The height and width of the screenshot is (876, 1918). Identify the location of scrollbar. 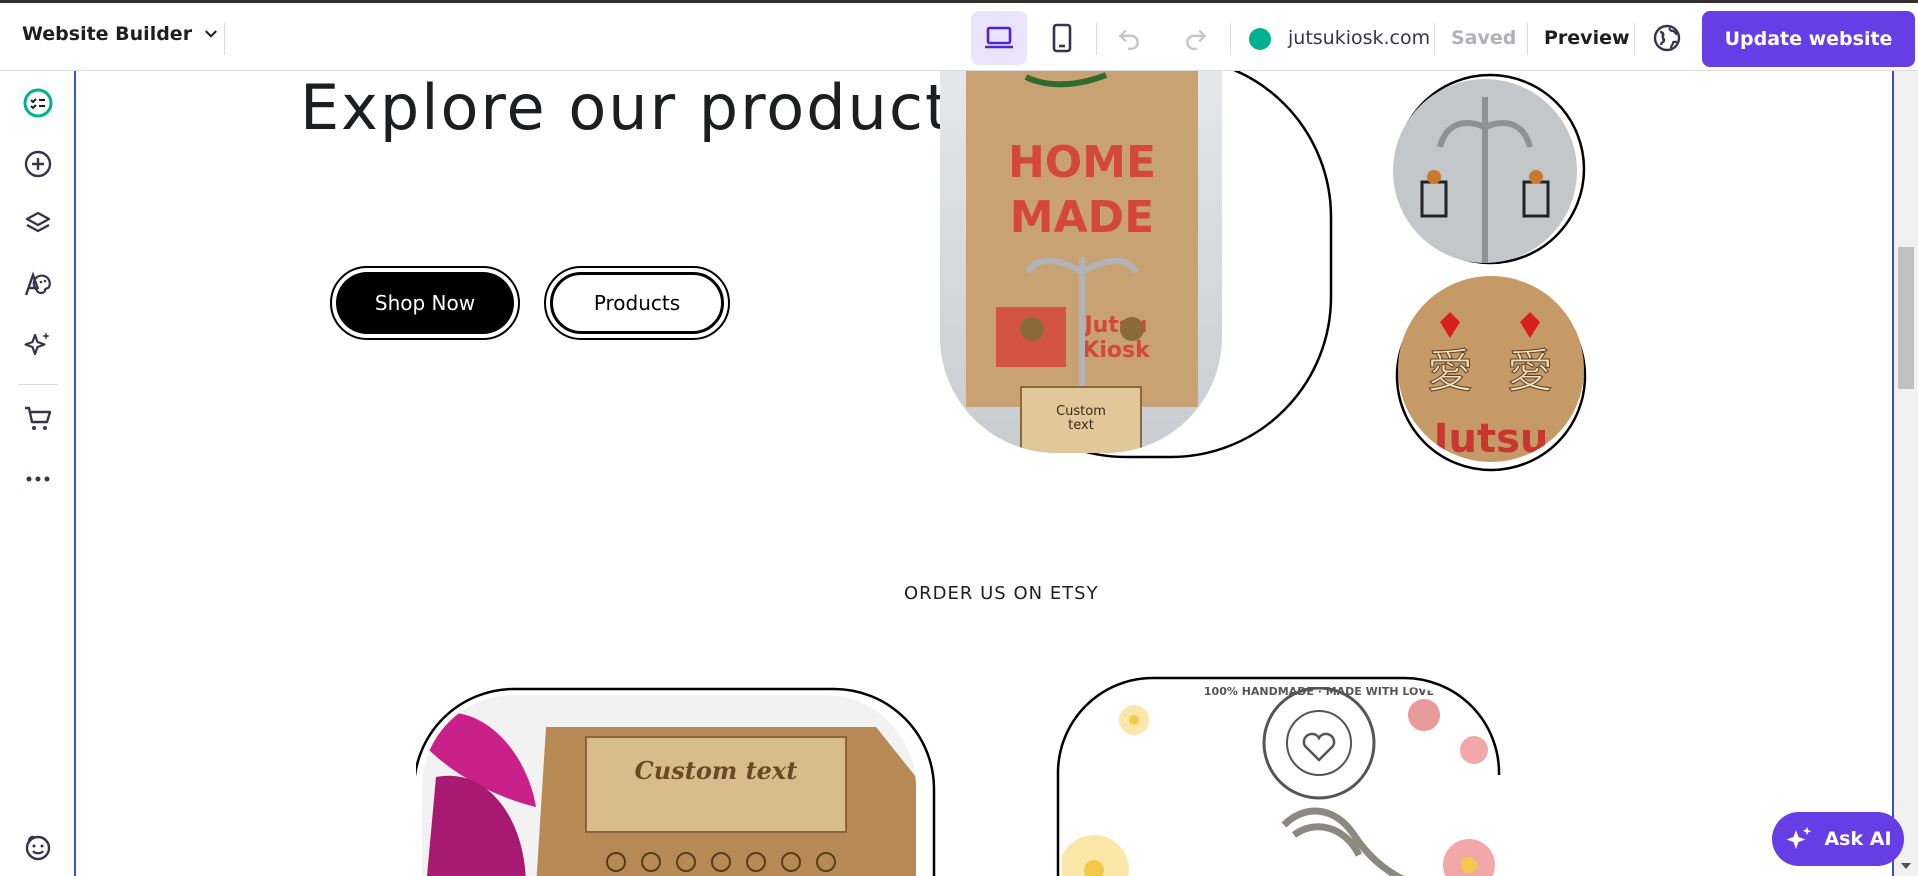
(1906, 473).